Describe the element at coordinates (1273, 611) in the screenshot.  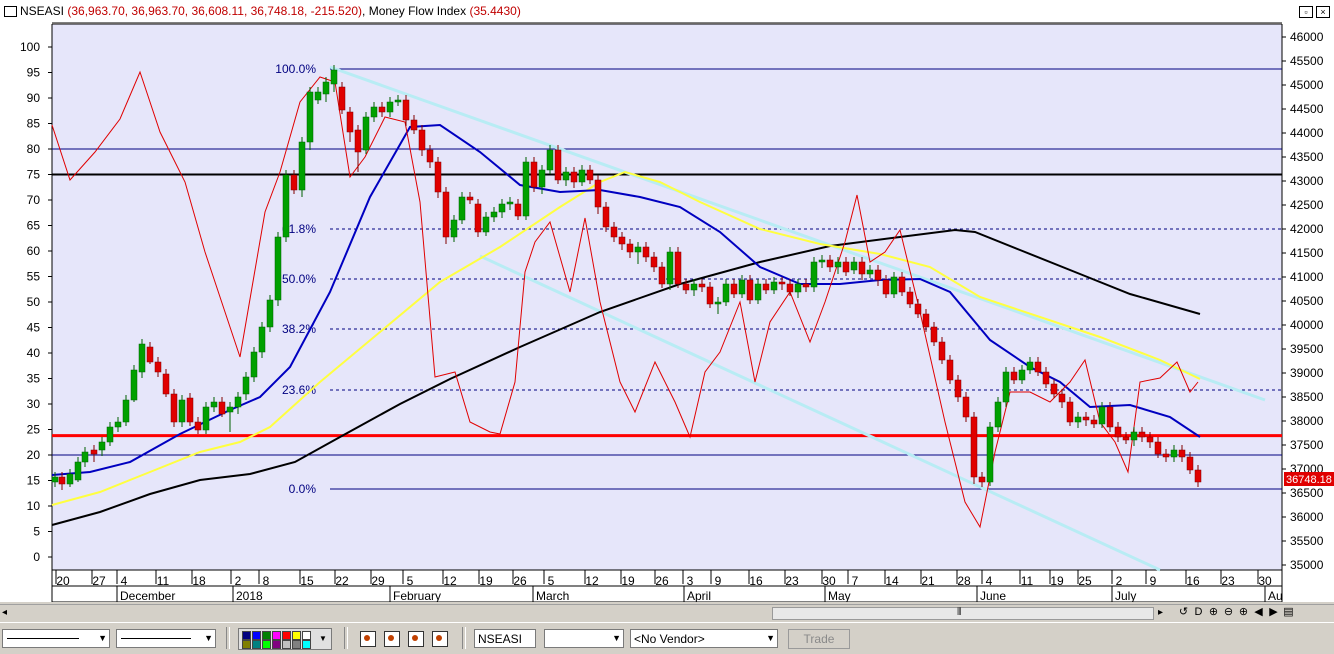
I see `scroll-forward-icon: ▶` at that location.